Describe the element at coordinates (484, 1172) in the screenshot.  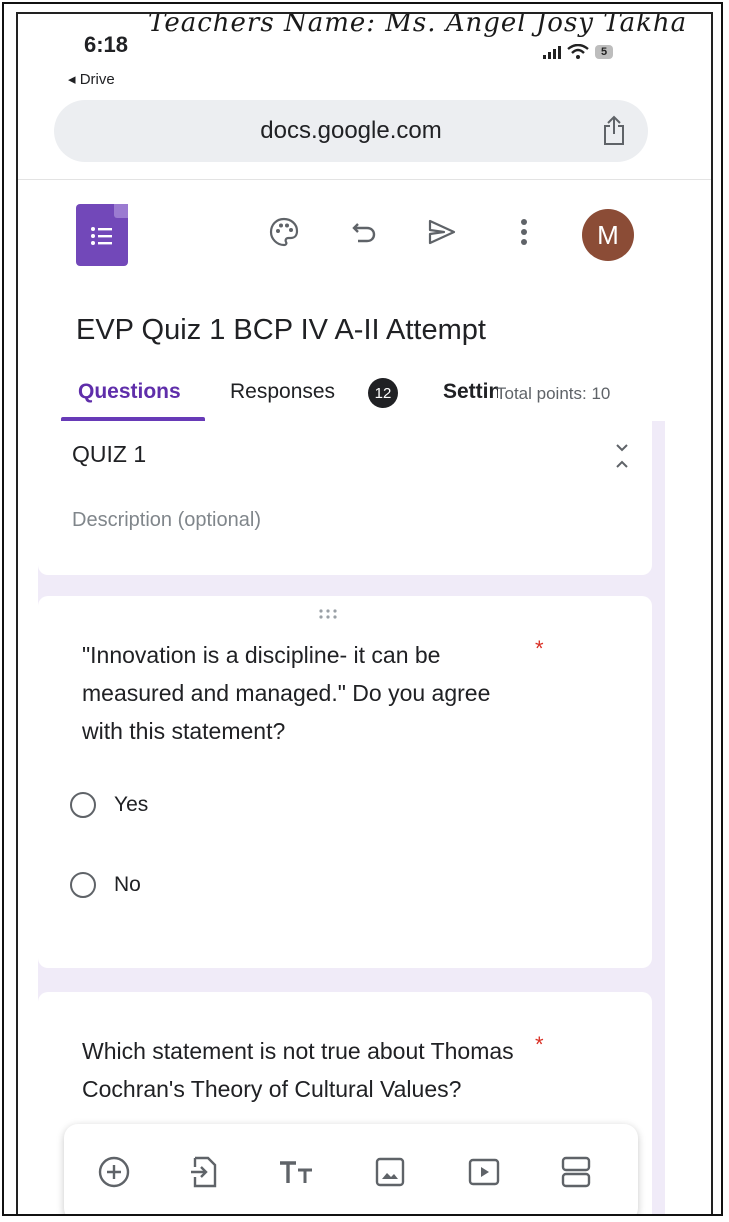
I see `add-video-icon` at that location.